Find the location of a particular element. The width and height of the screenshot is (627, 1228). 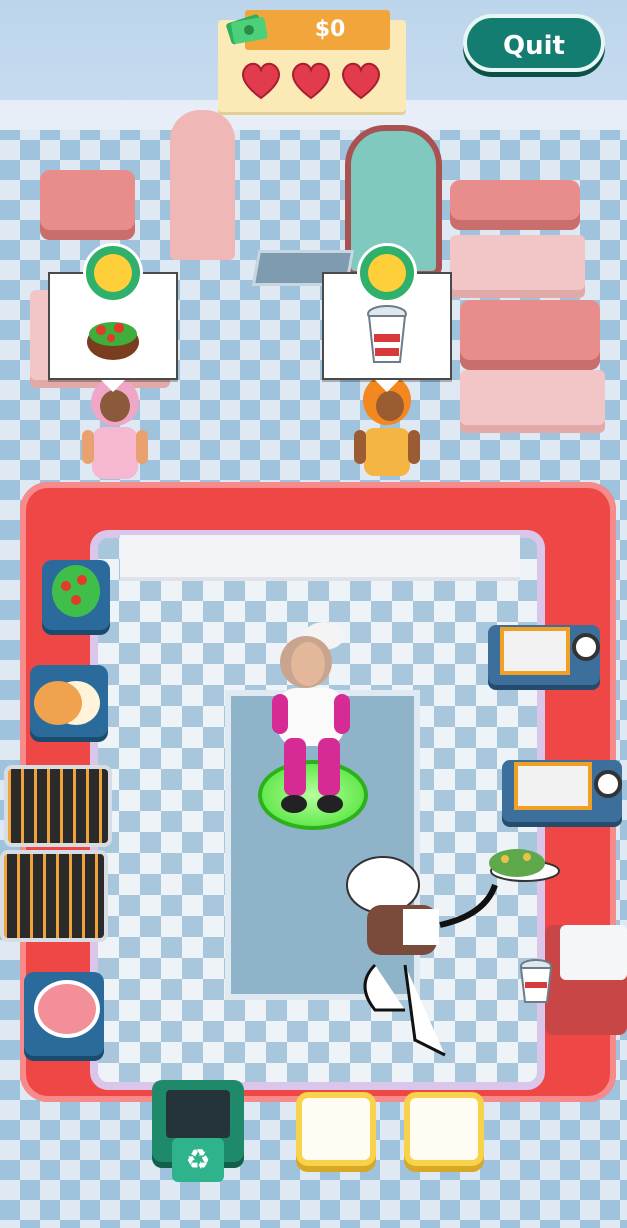

grill-station-bottom is located at coordinates (54, 896).